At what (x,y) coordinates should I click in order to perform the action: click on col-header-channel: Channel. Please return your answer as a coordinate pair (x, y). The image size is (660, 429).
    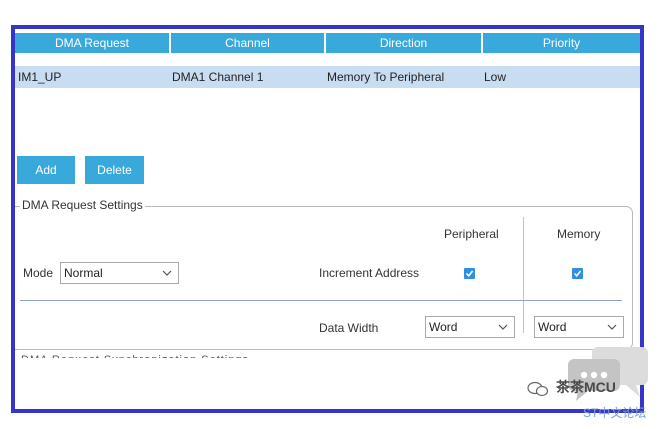
    Looking at the image, I should click on (248, 43).